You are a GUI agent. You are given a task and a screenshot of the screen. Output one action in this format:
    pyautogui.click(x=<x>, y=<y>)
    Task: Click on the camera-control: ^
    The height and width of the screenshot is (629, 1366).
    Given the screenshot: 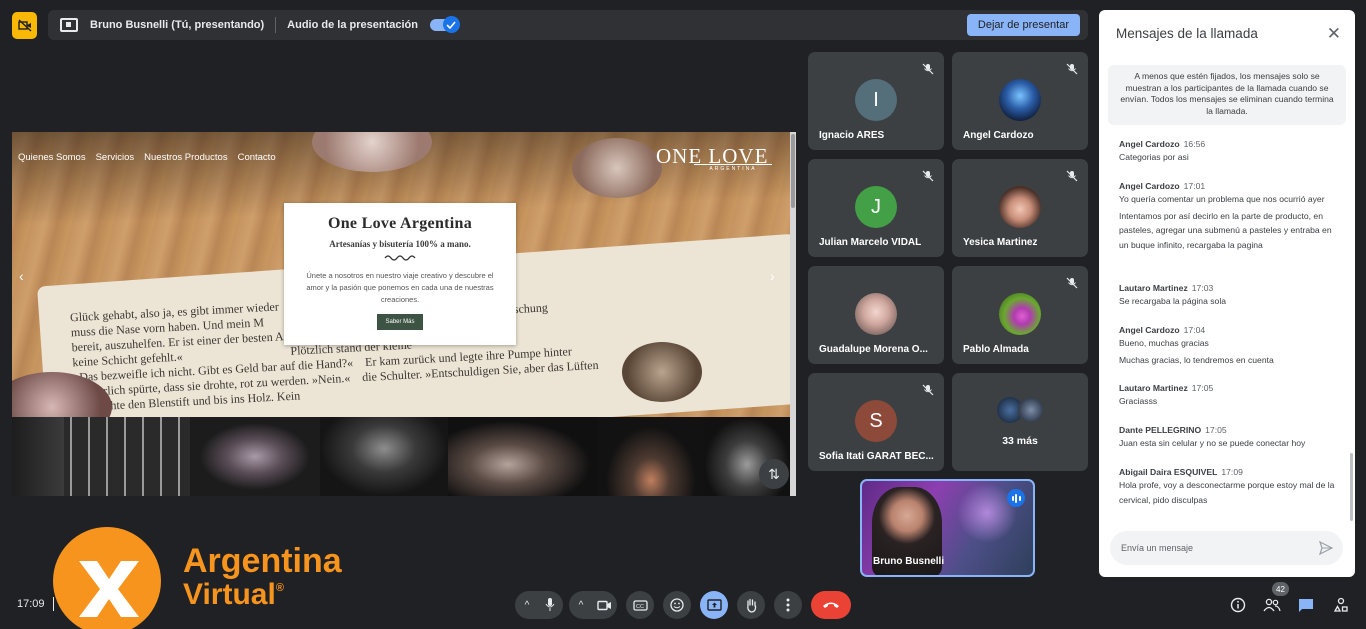 What is the action you would take?
    pyautogui.click(x=593, y=605)
    